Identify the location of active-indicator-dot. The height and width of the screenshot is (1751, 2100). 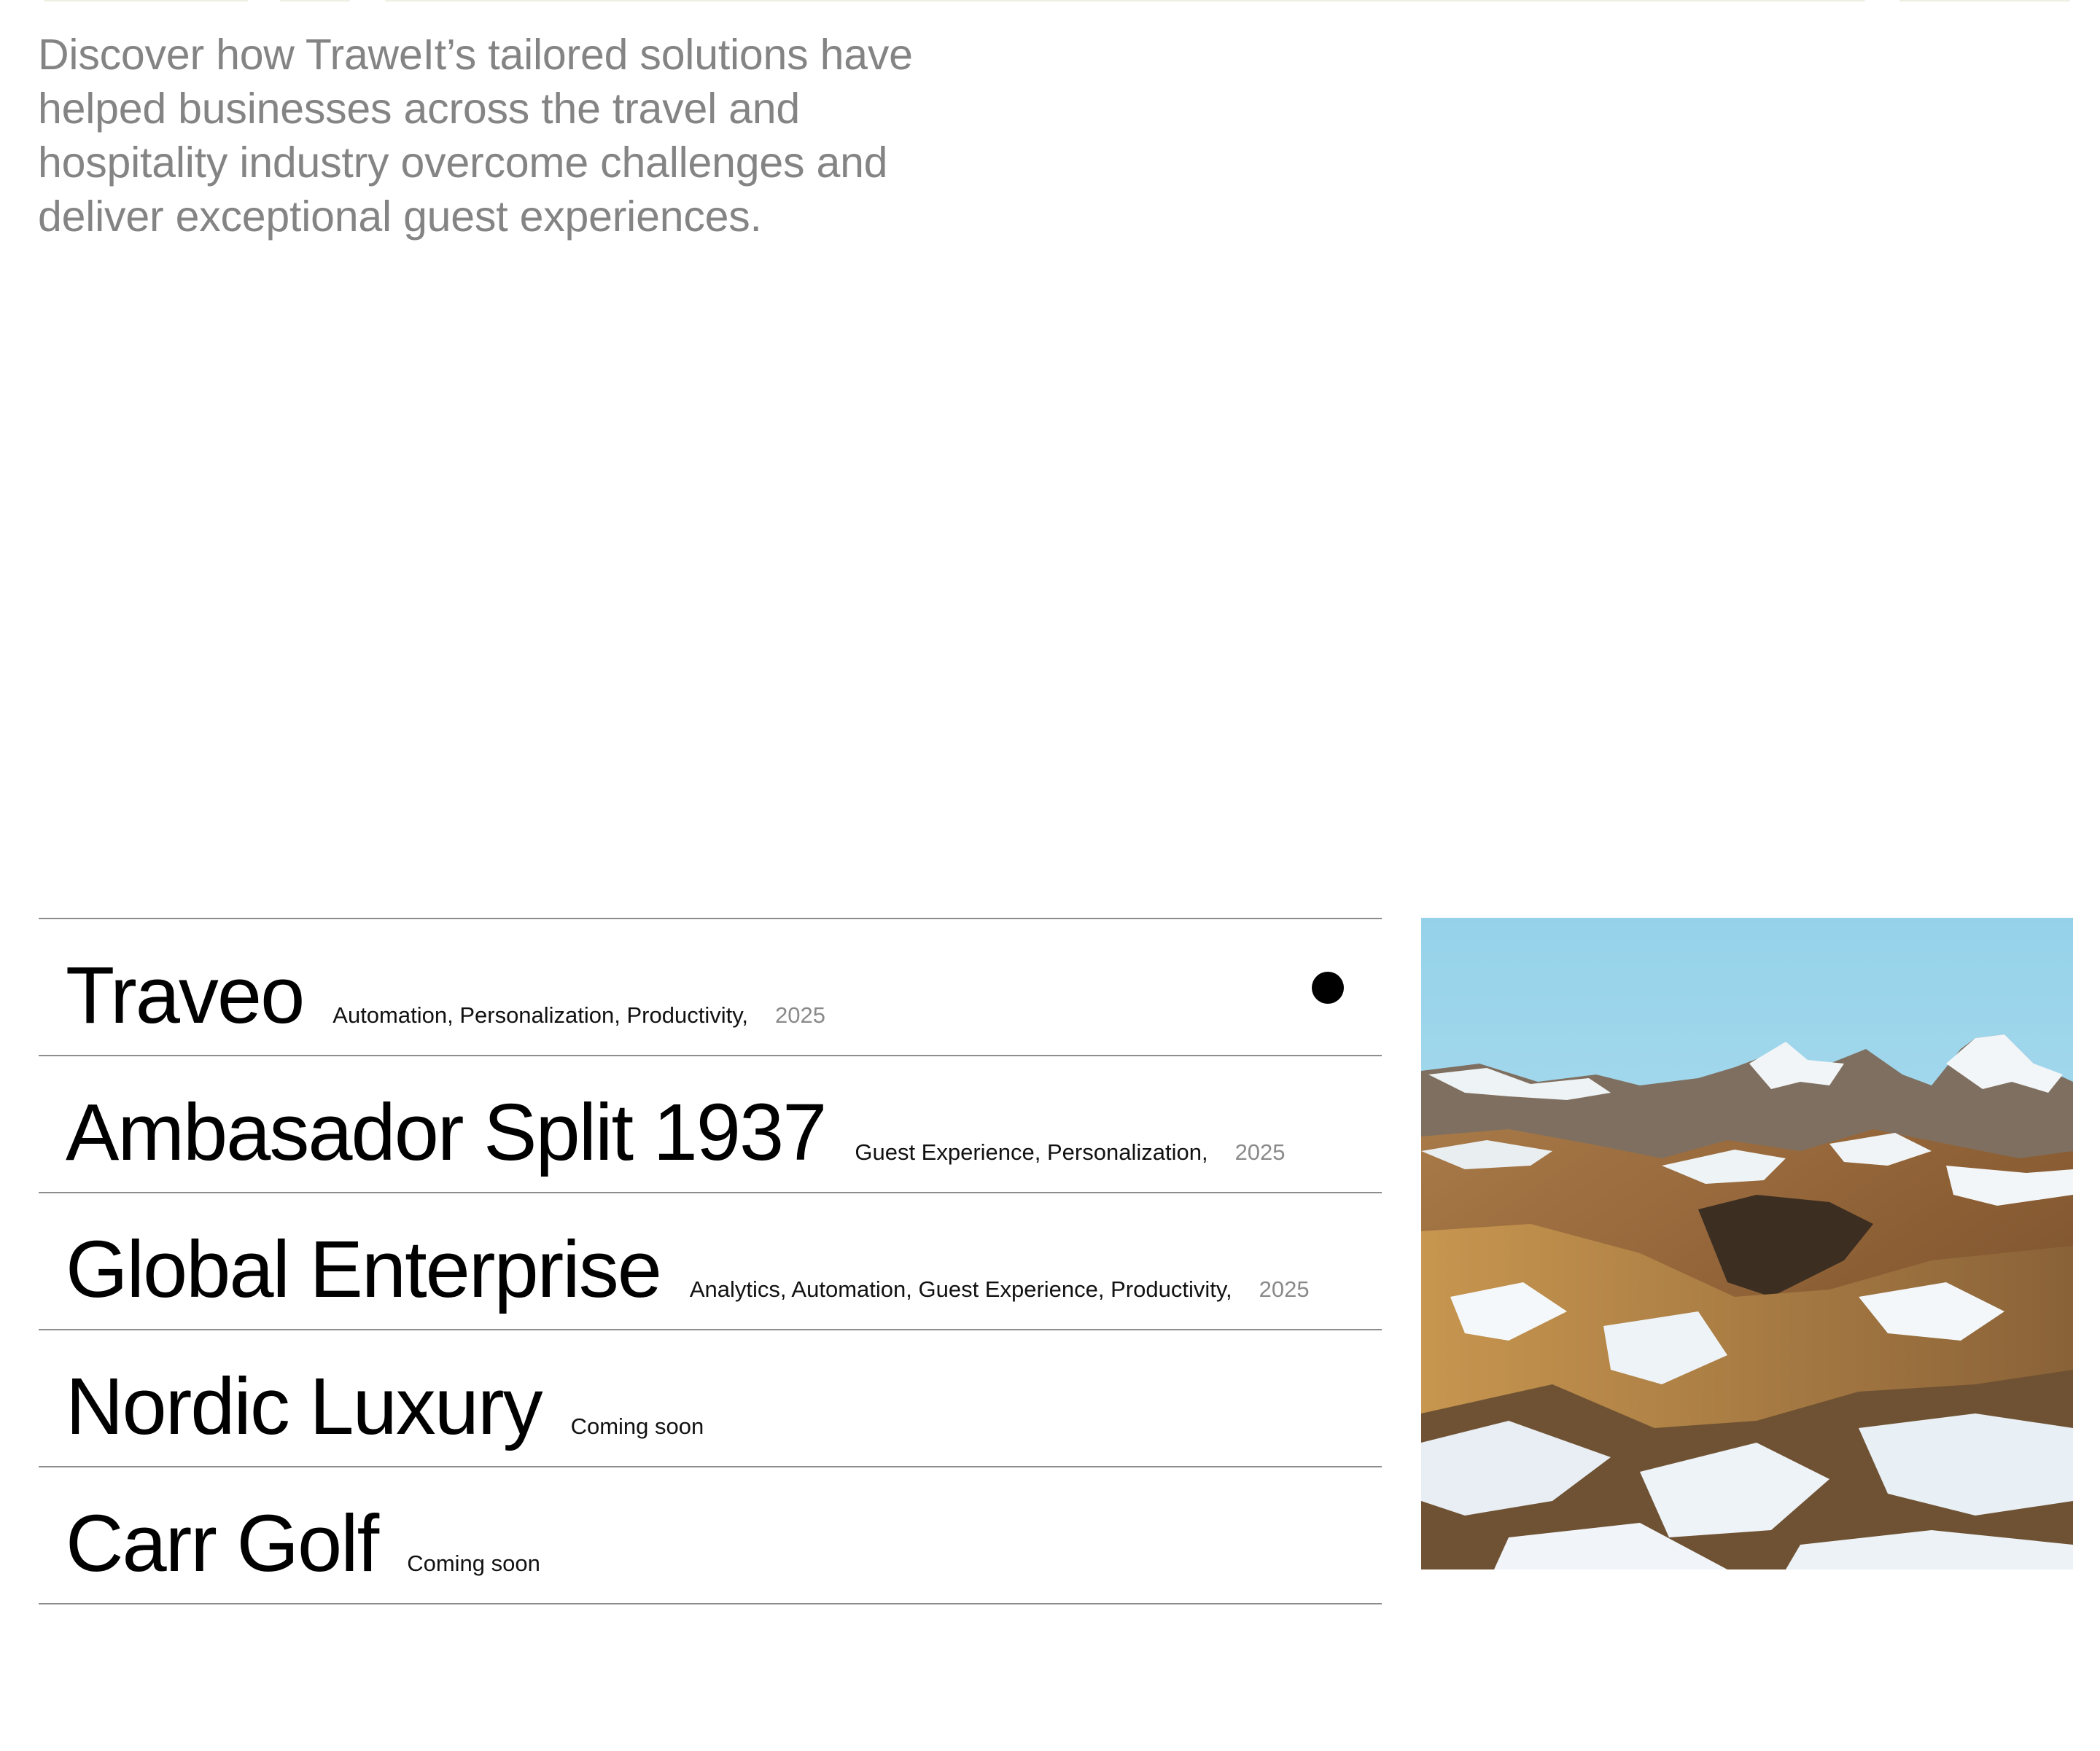
(1328, 988).